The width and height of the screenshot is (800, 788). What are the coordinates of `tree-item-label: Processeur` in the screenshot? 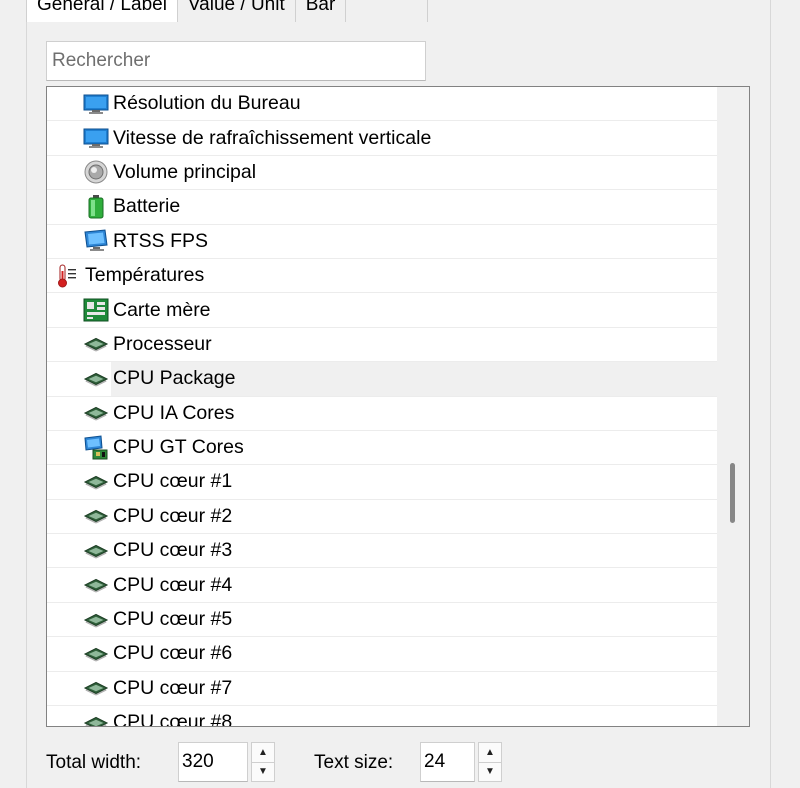 It's located at (162, 343).